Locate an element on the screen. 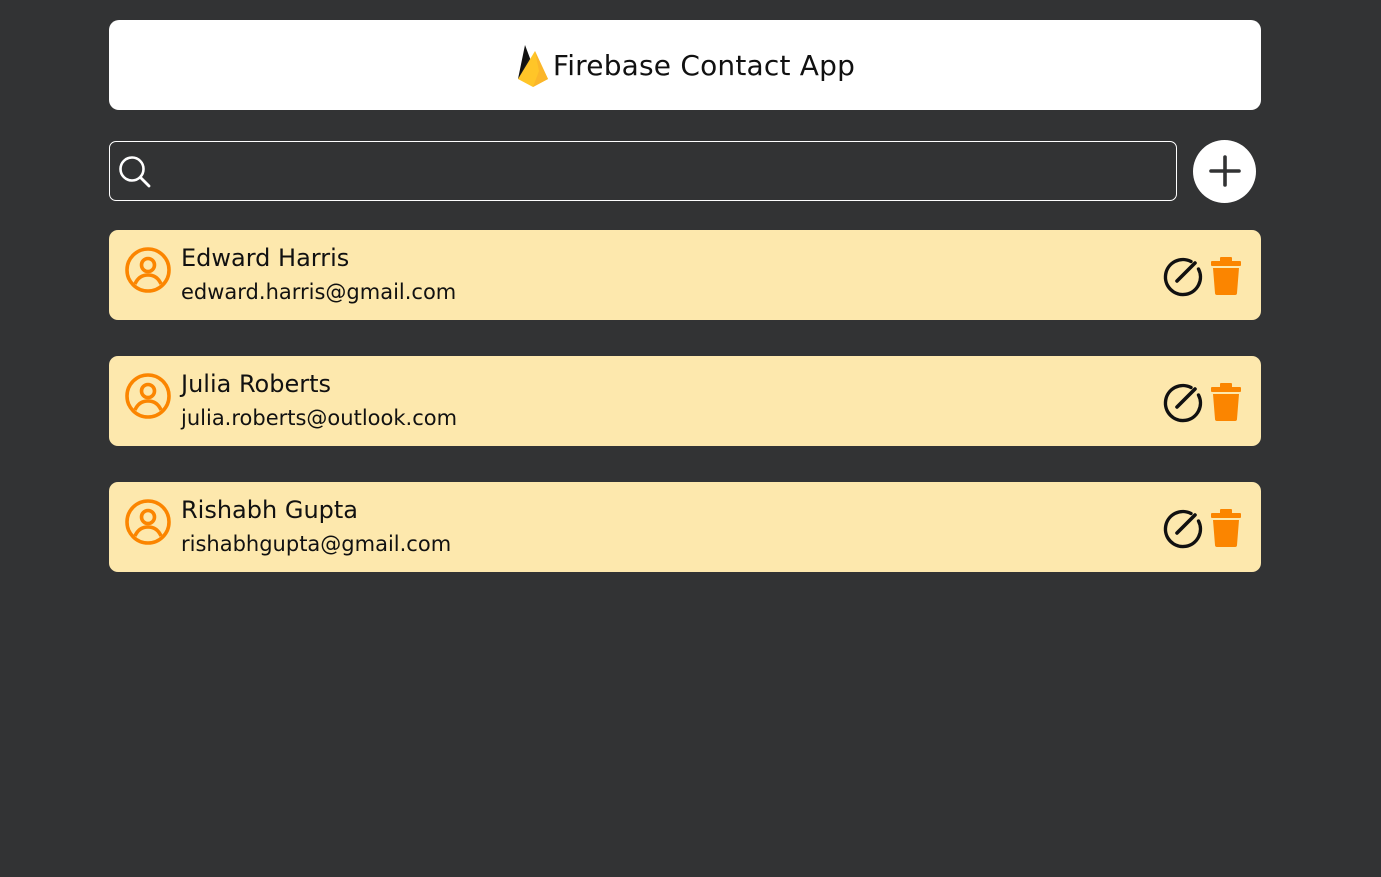  app-header: Firebase Contact App is located at coordinates (685, 65).